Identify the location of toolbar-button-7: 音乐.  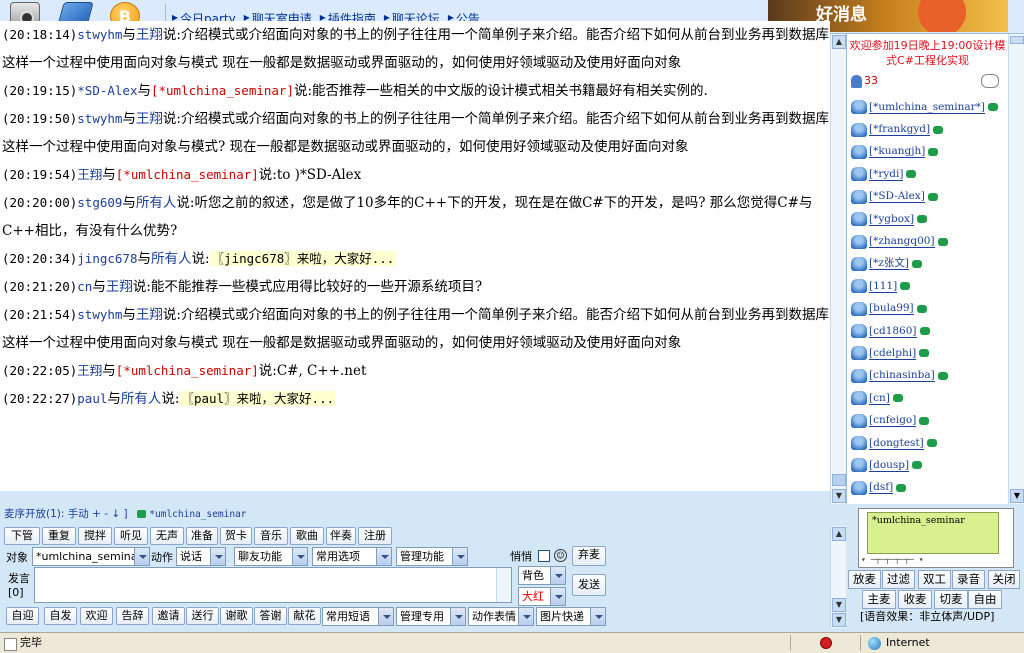
(271, 536).